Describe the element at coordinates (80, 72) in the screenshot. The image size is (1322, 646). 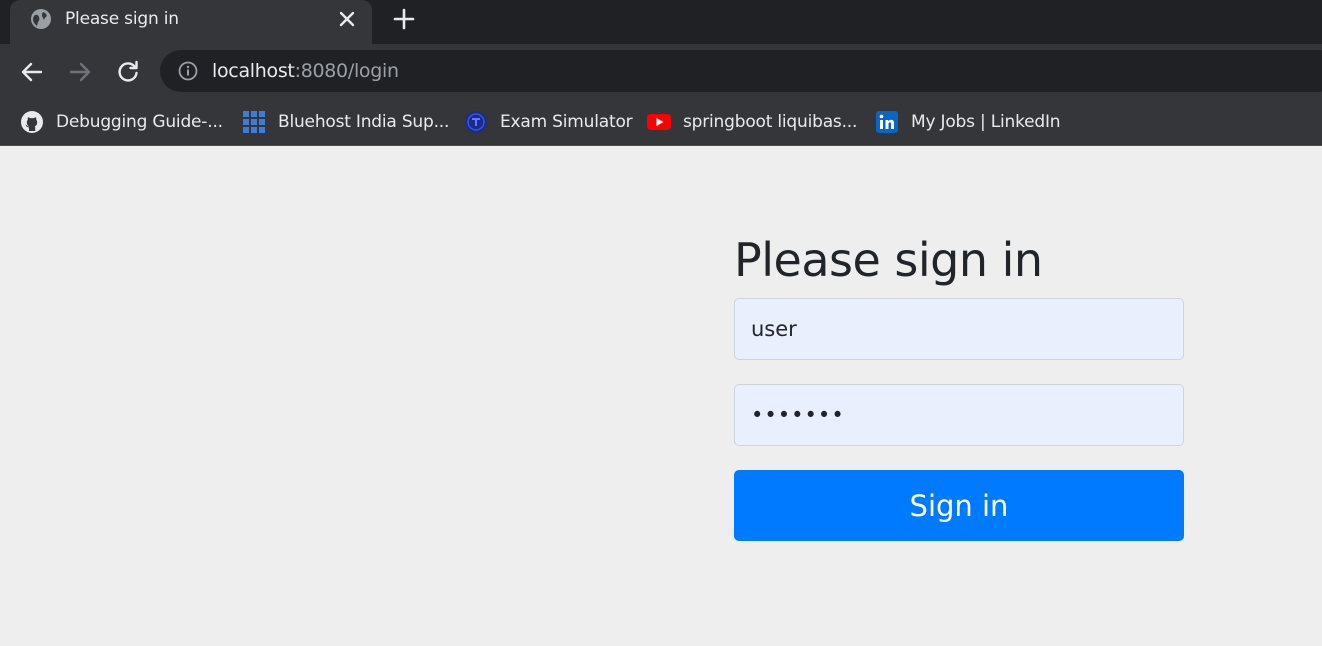
I see `forward-arrow-icon` at that location.